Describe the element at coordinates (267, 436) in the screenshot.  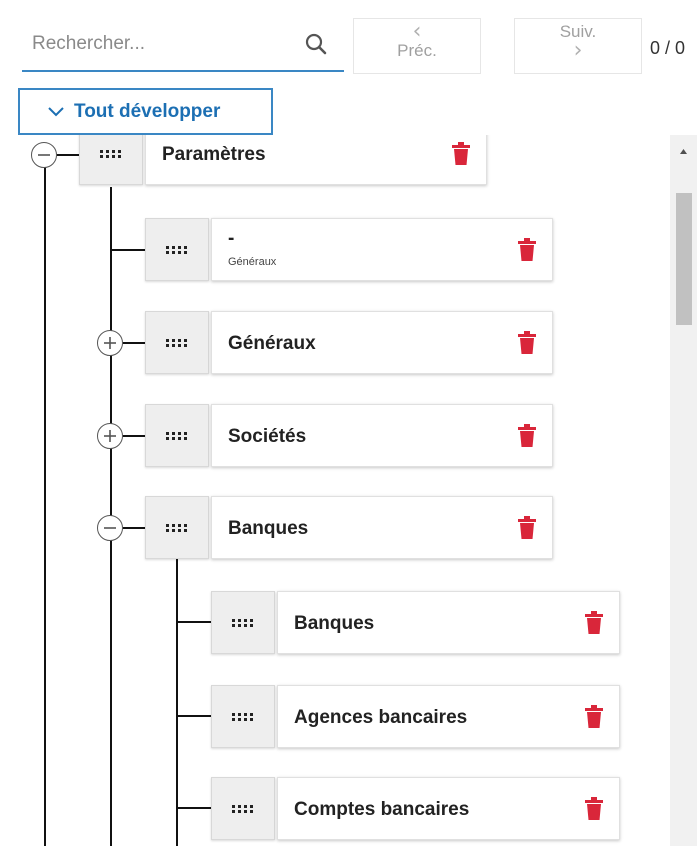
I see `node-title: Sociétés` at that location.